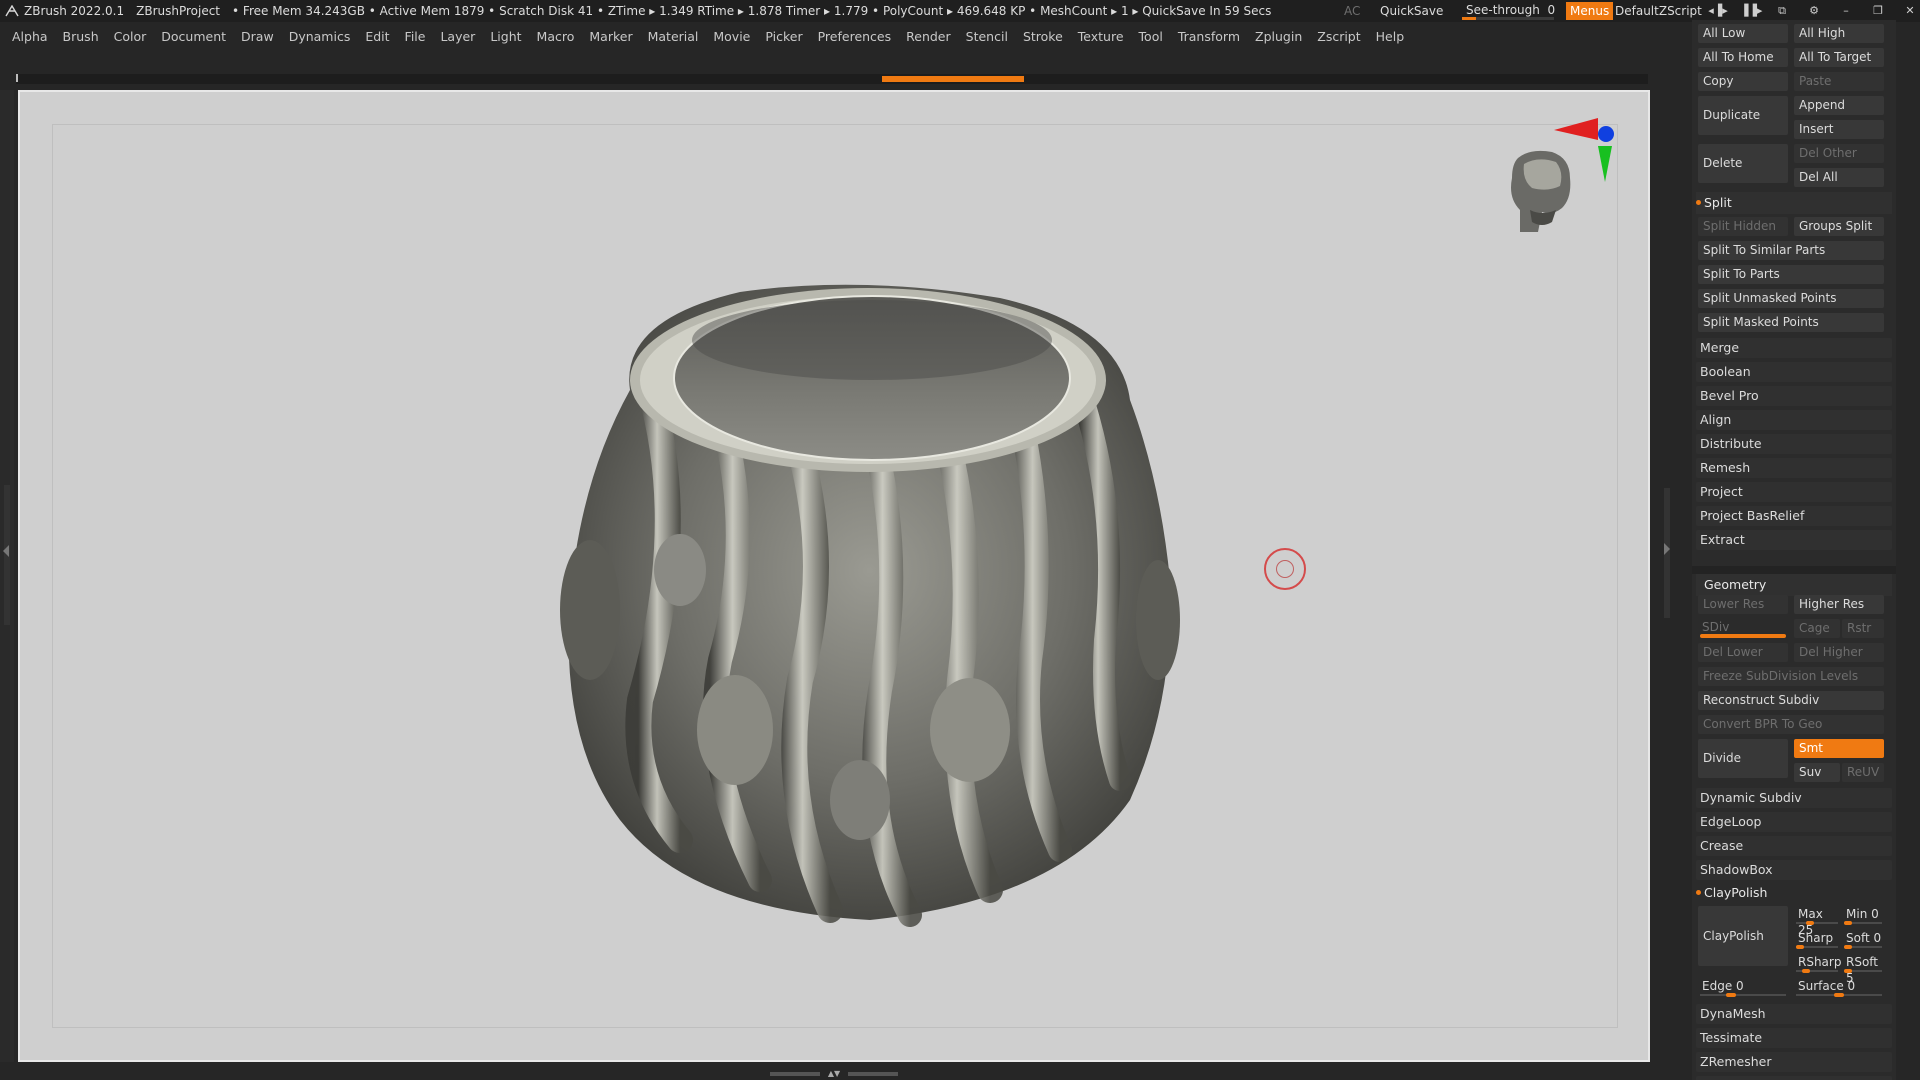 The width and height of the screenshot is (1920, 1080). I want to click on smt-toggle: Smt, so click(1839, 748).